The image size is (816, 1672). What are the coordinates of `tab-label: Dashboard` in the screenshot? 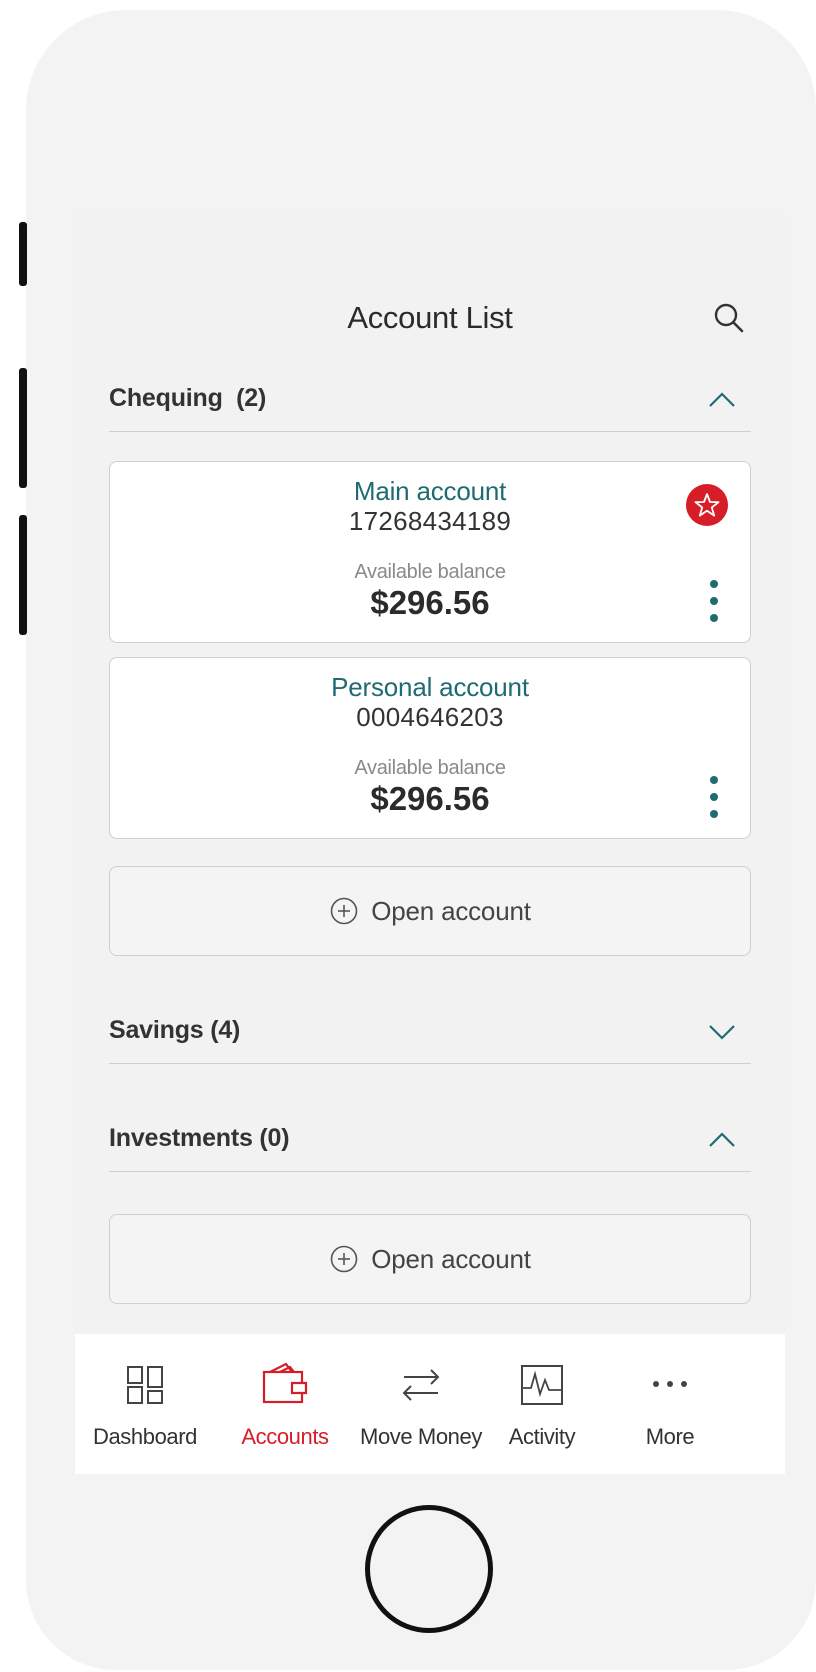 It's located at (145, 1436).